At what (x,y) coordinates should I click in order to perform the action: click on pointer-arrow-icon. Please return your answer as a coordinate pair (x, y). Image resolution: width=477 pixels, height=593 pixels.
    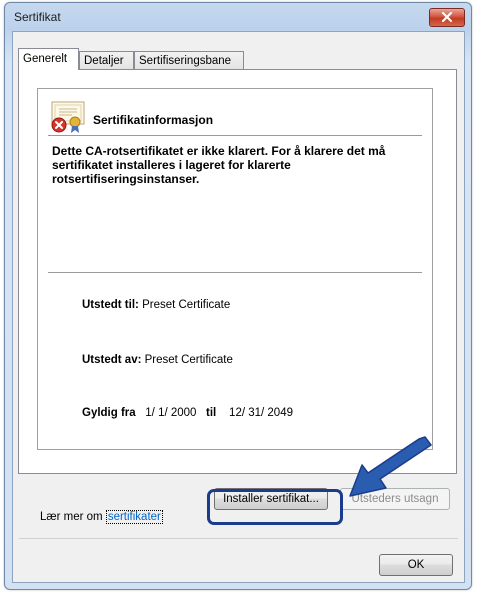
    Looking at the image, I should click on (390, 466).